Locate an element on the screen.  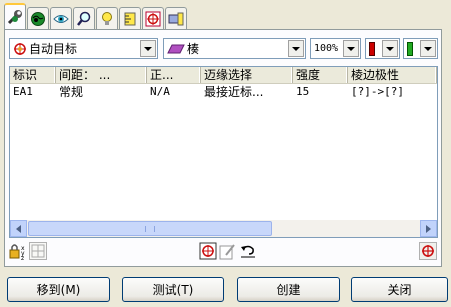
target-action-button is located at coordinates (428, 251).